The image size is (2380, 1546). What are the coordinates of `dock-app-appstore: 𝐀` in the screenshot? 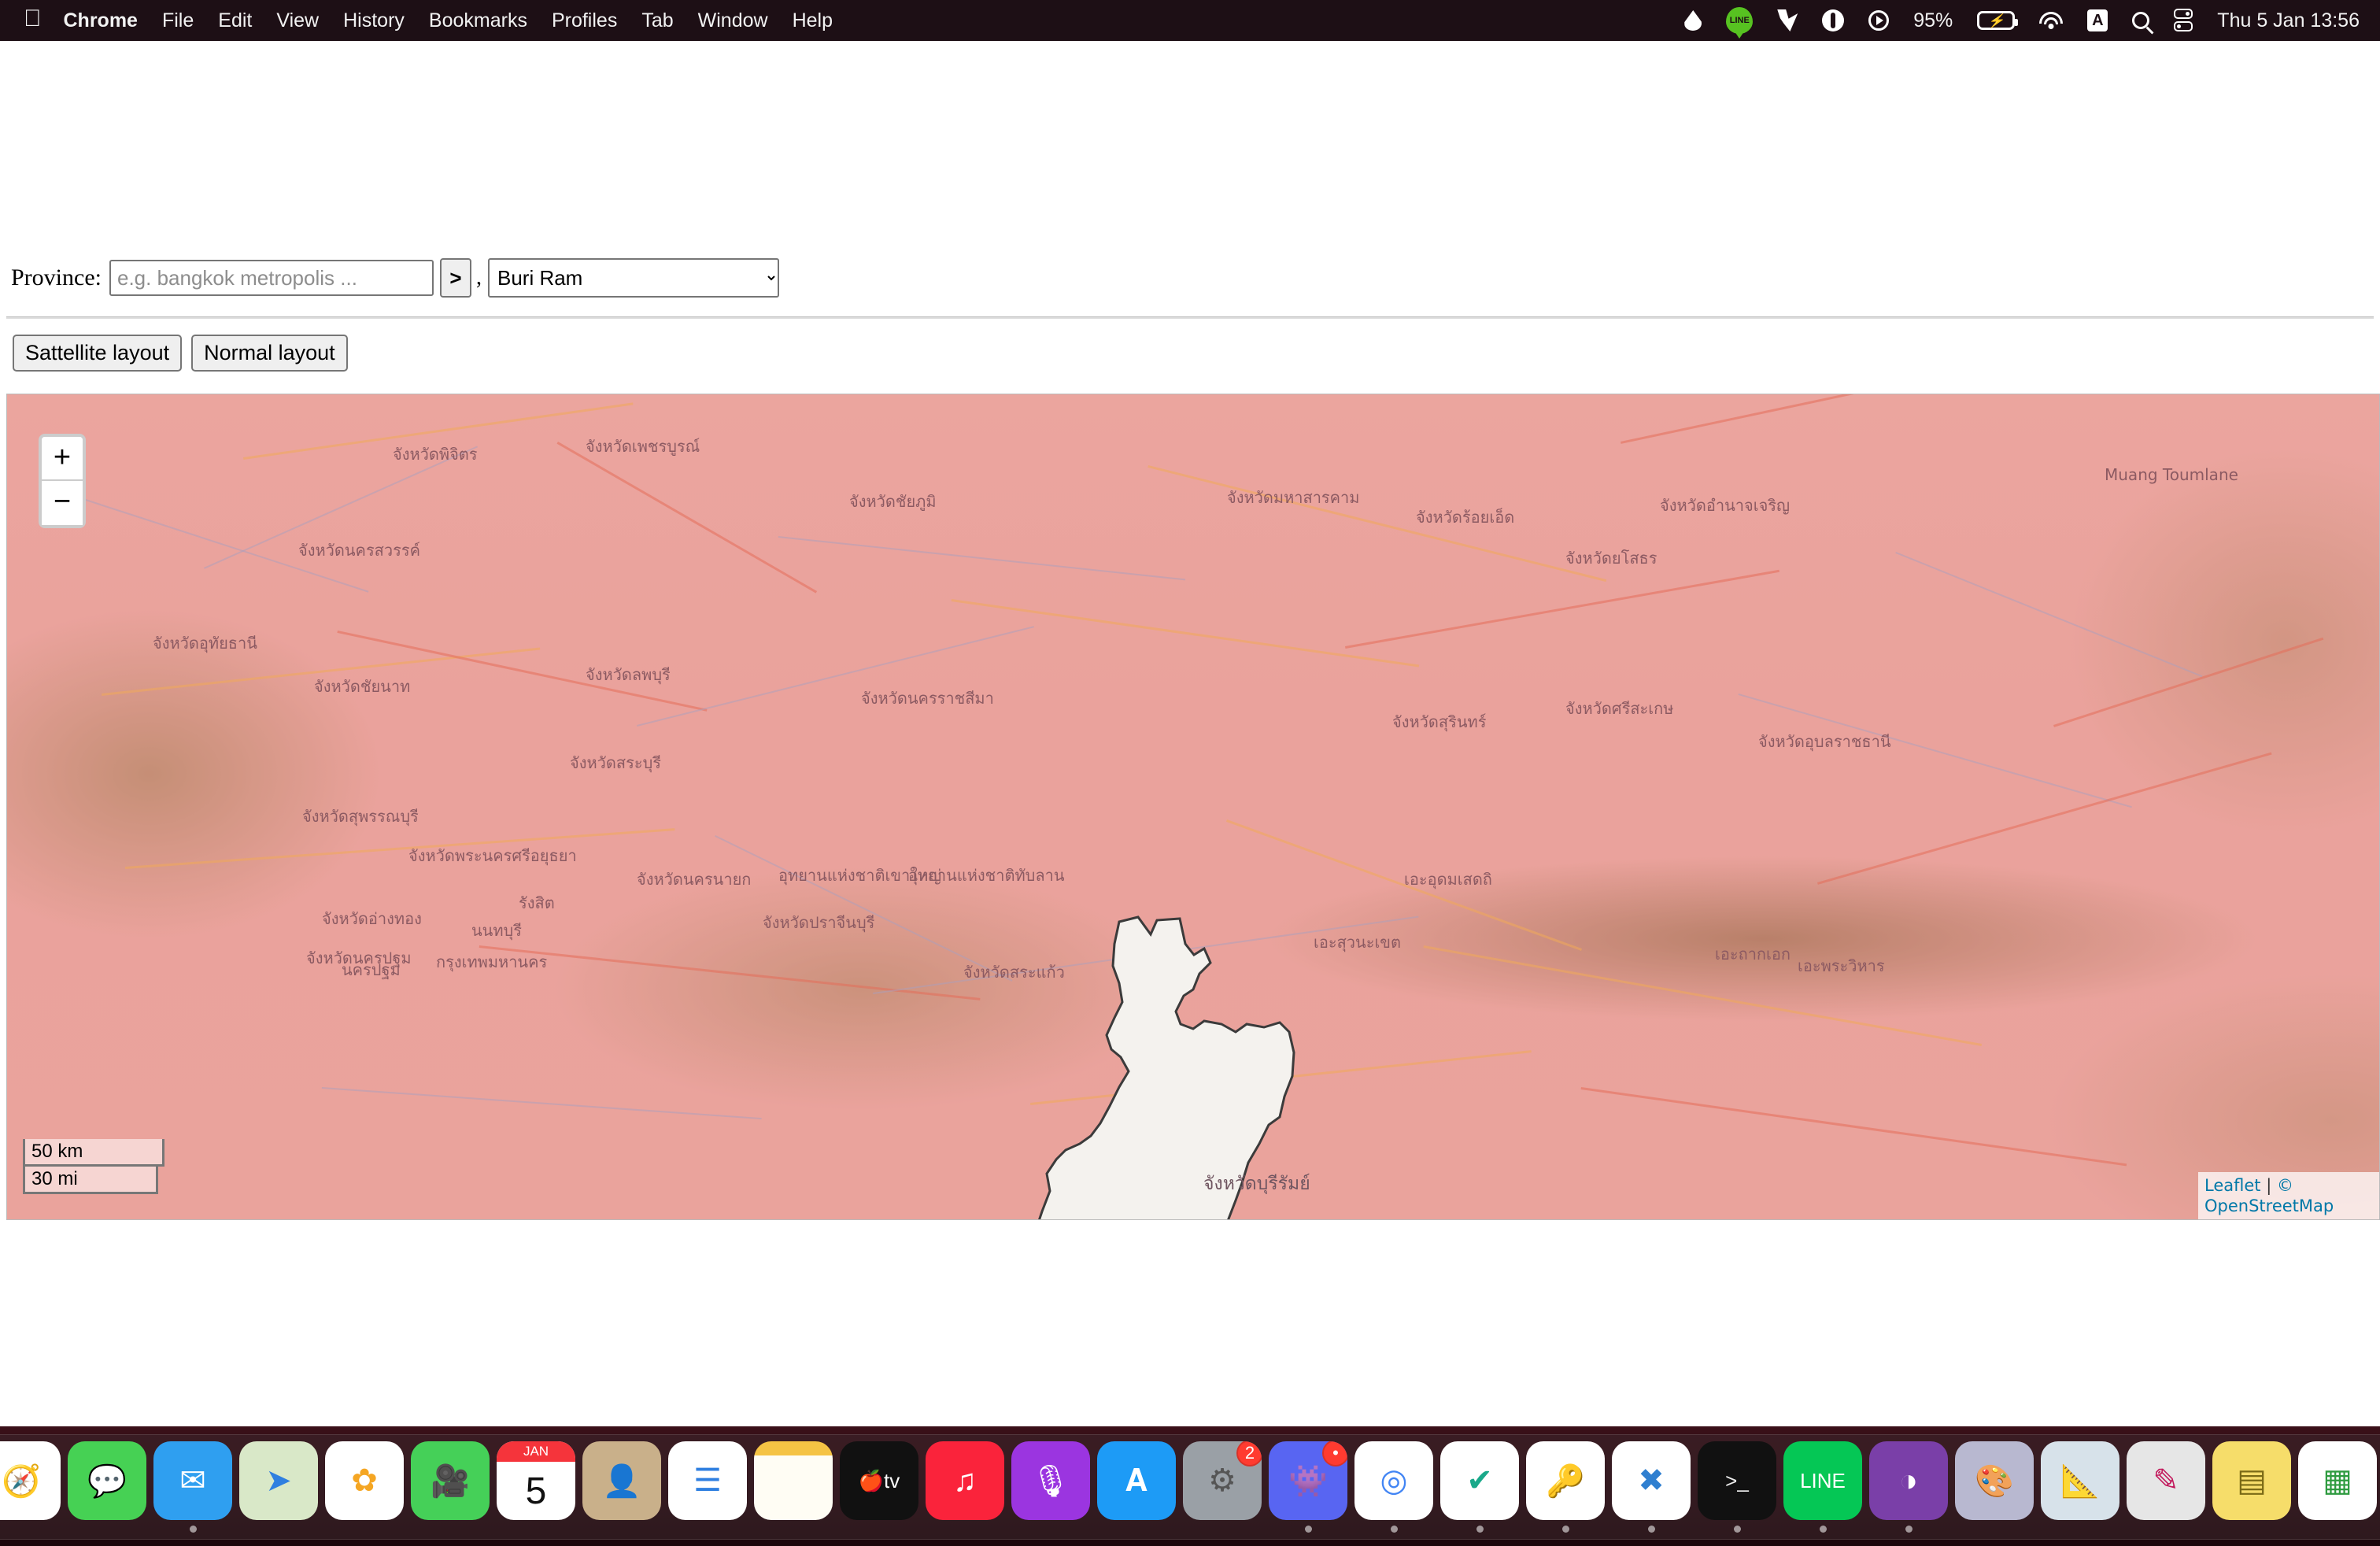 It's located at (1136, 1487).